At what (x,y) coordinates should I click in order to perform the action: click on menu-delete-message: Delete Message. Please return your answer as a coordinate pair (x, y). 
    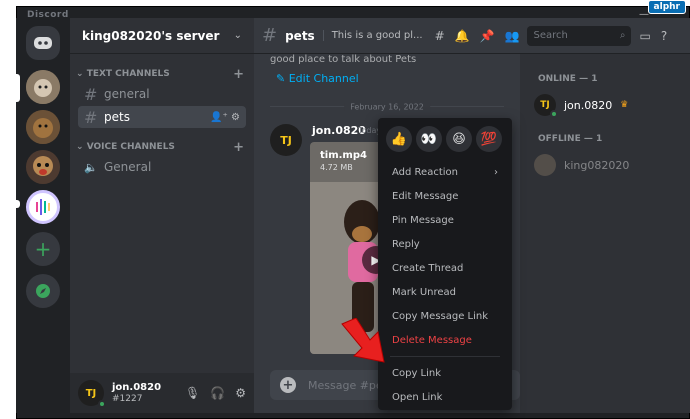
    Looking at the image, I should click on (445, 340).